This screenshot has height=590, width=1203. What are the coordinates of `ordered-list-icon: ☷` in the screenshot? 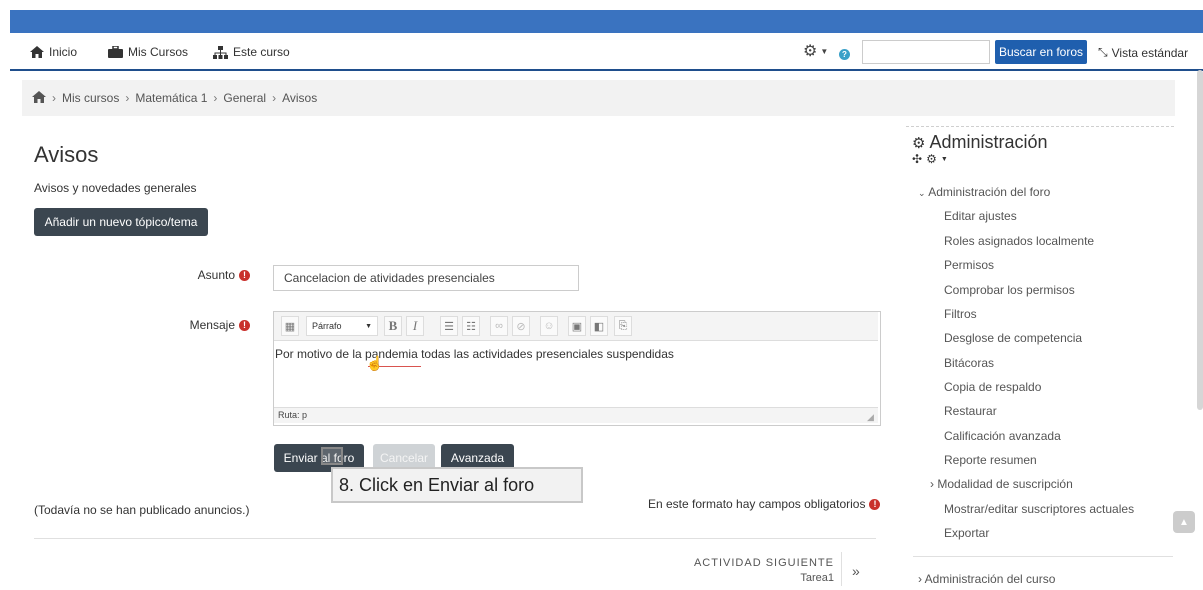 It's located at (471, 326).